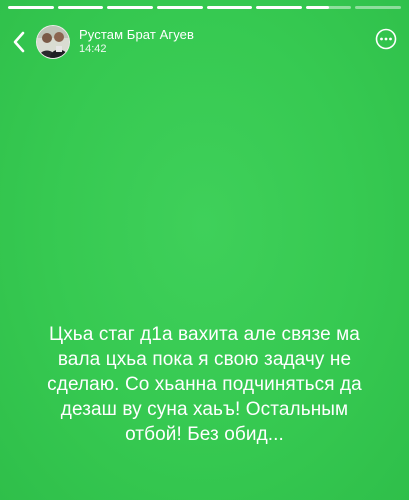 The height and width of the screenshot is (500, 409). I want to click on username: Рустам Брат Агуев, so click(136, 35).